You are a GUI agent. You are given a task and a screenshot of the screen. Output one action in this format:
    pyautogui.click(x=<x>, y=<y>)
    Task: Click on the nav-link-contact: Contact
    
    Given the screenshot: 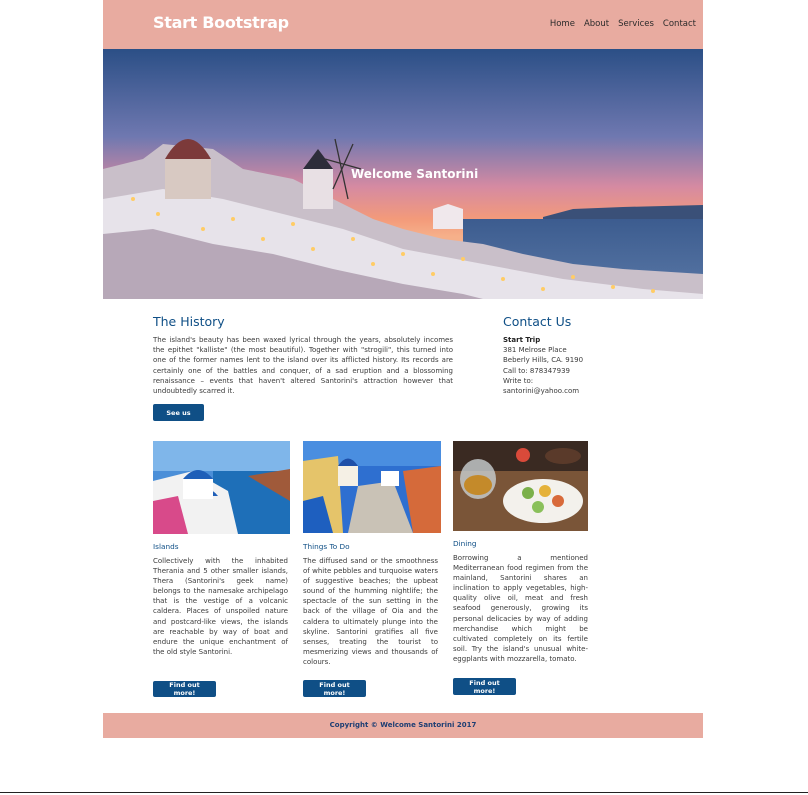 What is the action you would take?
    pyautogui.click(x=679, y=24)
    